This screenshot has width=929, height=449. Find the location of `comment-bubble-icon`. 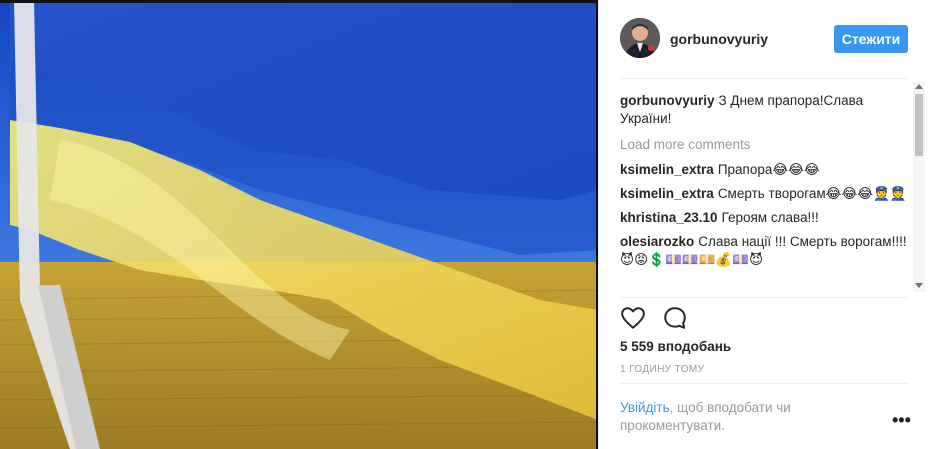

comment-bubble-icon is located at coordinates (675, 318).